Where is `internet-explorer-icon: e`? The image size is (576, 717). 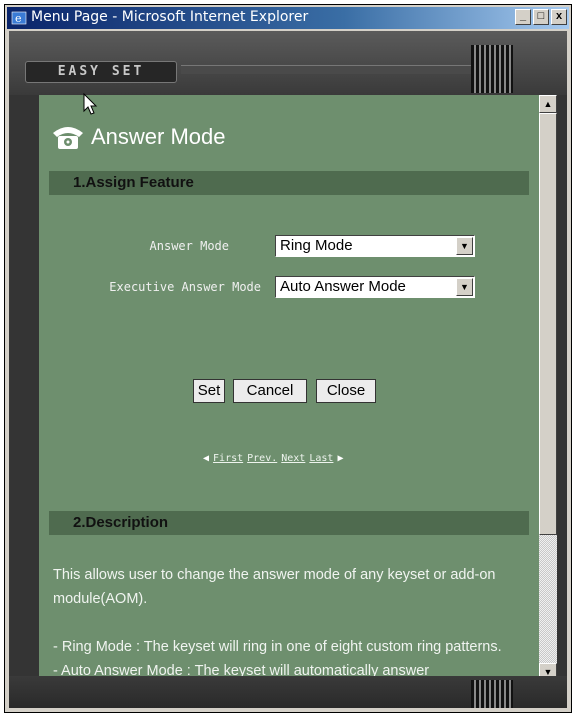
internet-explorer-icon: e is located at coordinates (19, 18).